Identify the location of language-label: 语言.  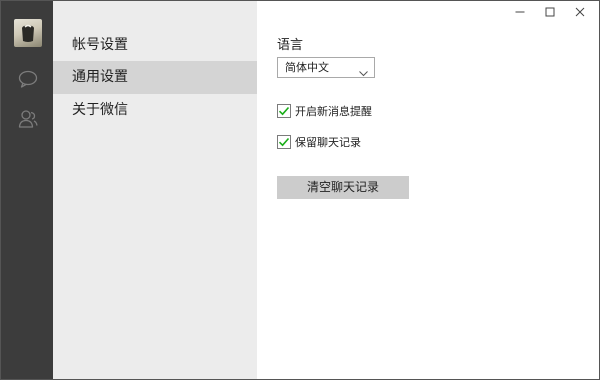
(290, 45).